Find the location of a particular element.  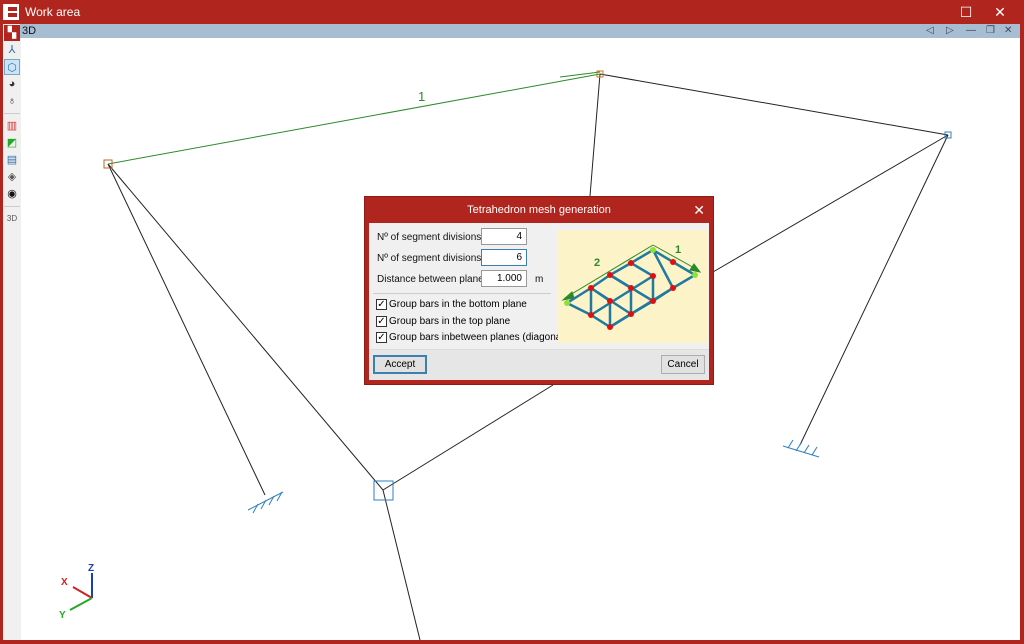

distance-label: Distance between planes is located at coordinates (433, 279).